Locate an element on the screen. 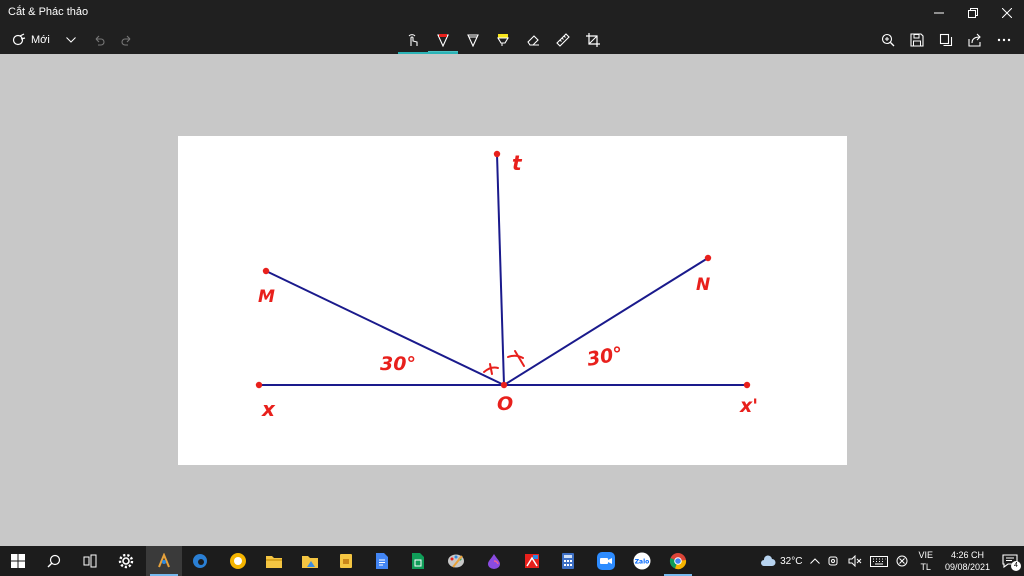 The width and height of the screenshot is (1024, 576). file-explorer-app is located at coordinates (274, 561).